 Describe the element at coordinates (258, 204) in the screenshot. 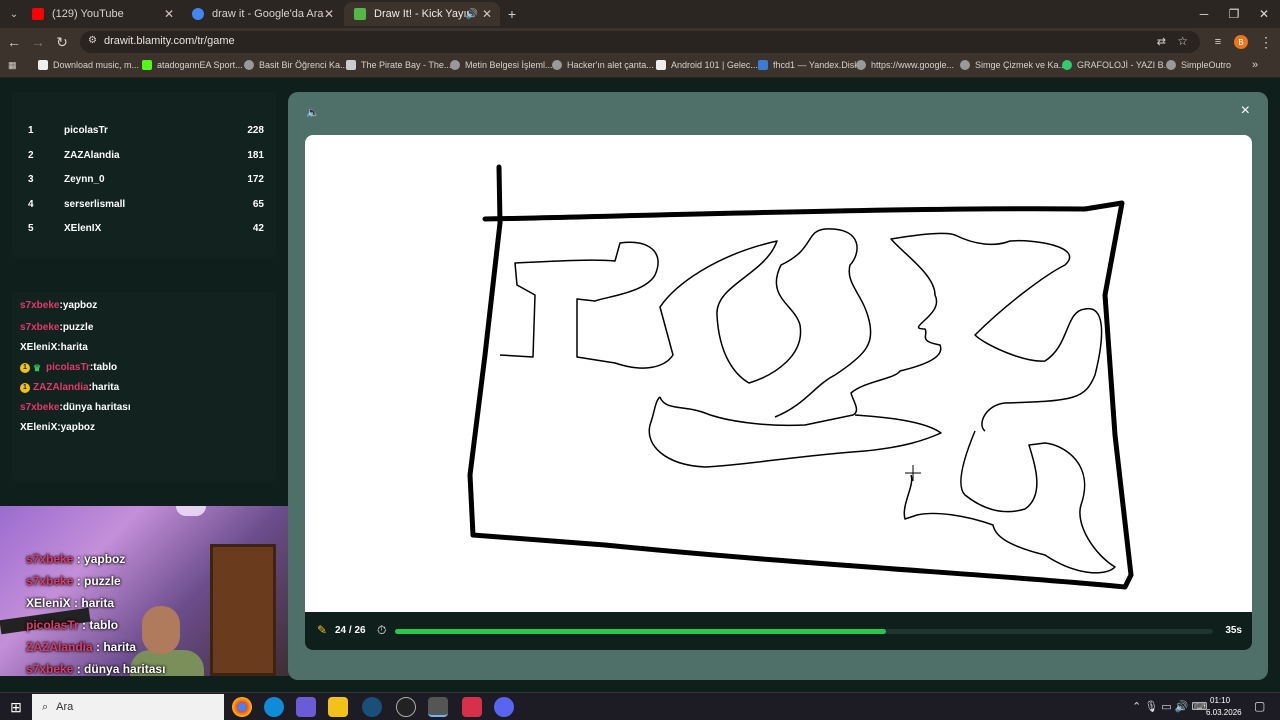

I see `player-points: 65` at that location.